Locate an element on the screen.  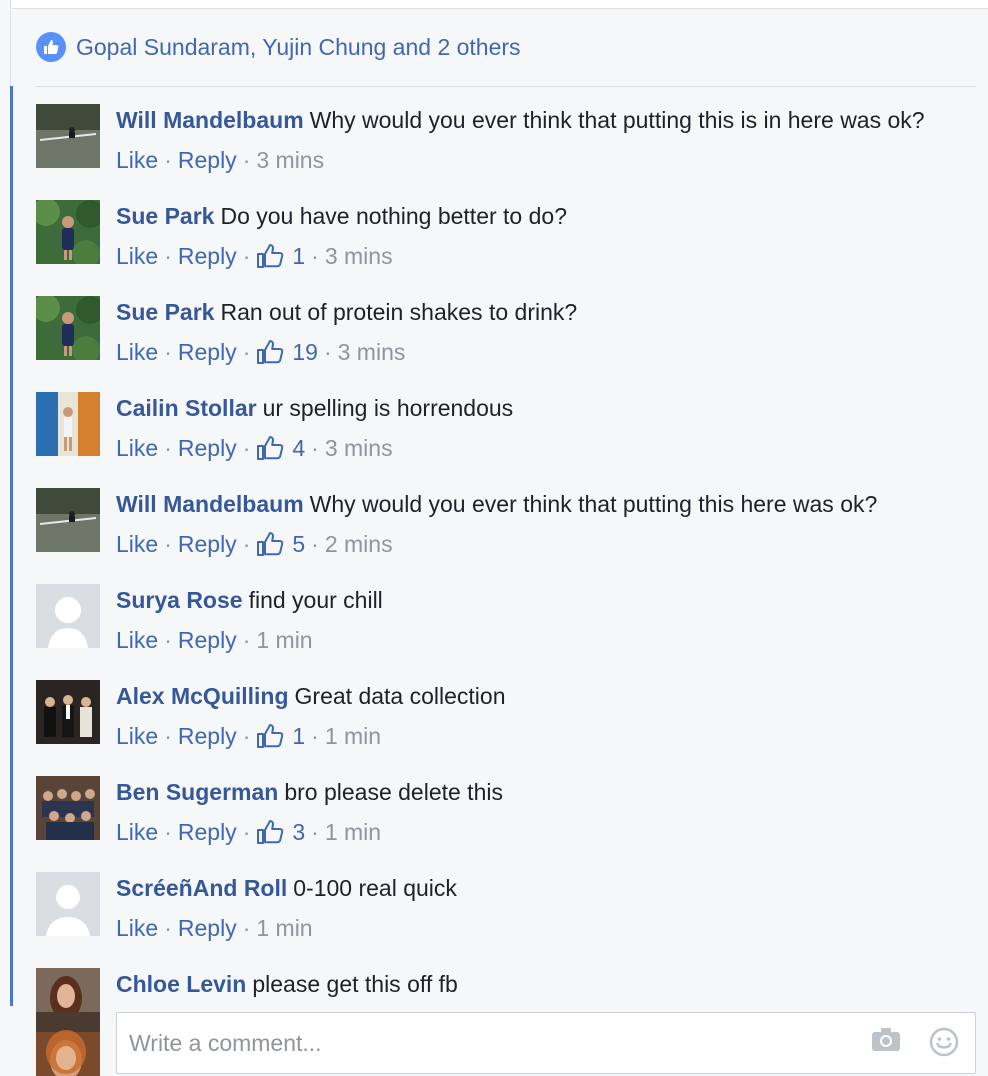
reaction-count-value: 19 is located at coordinates (305, 352).